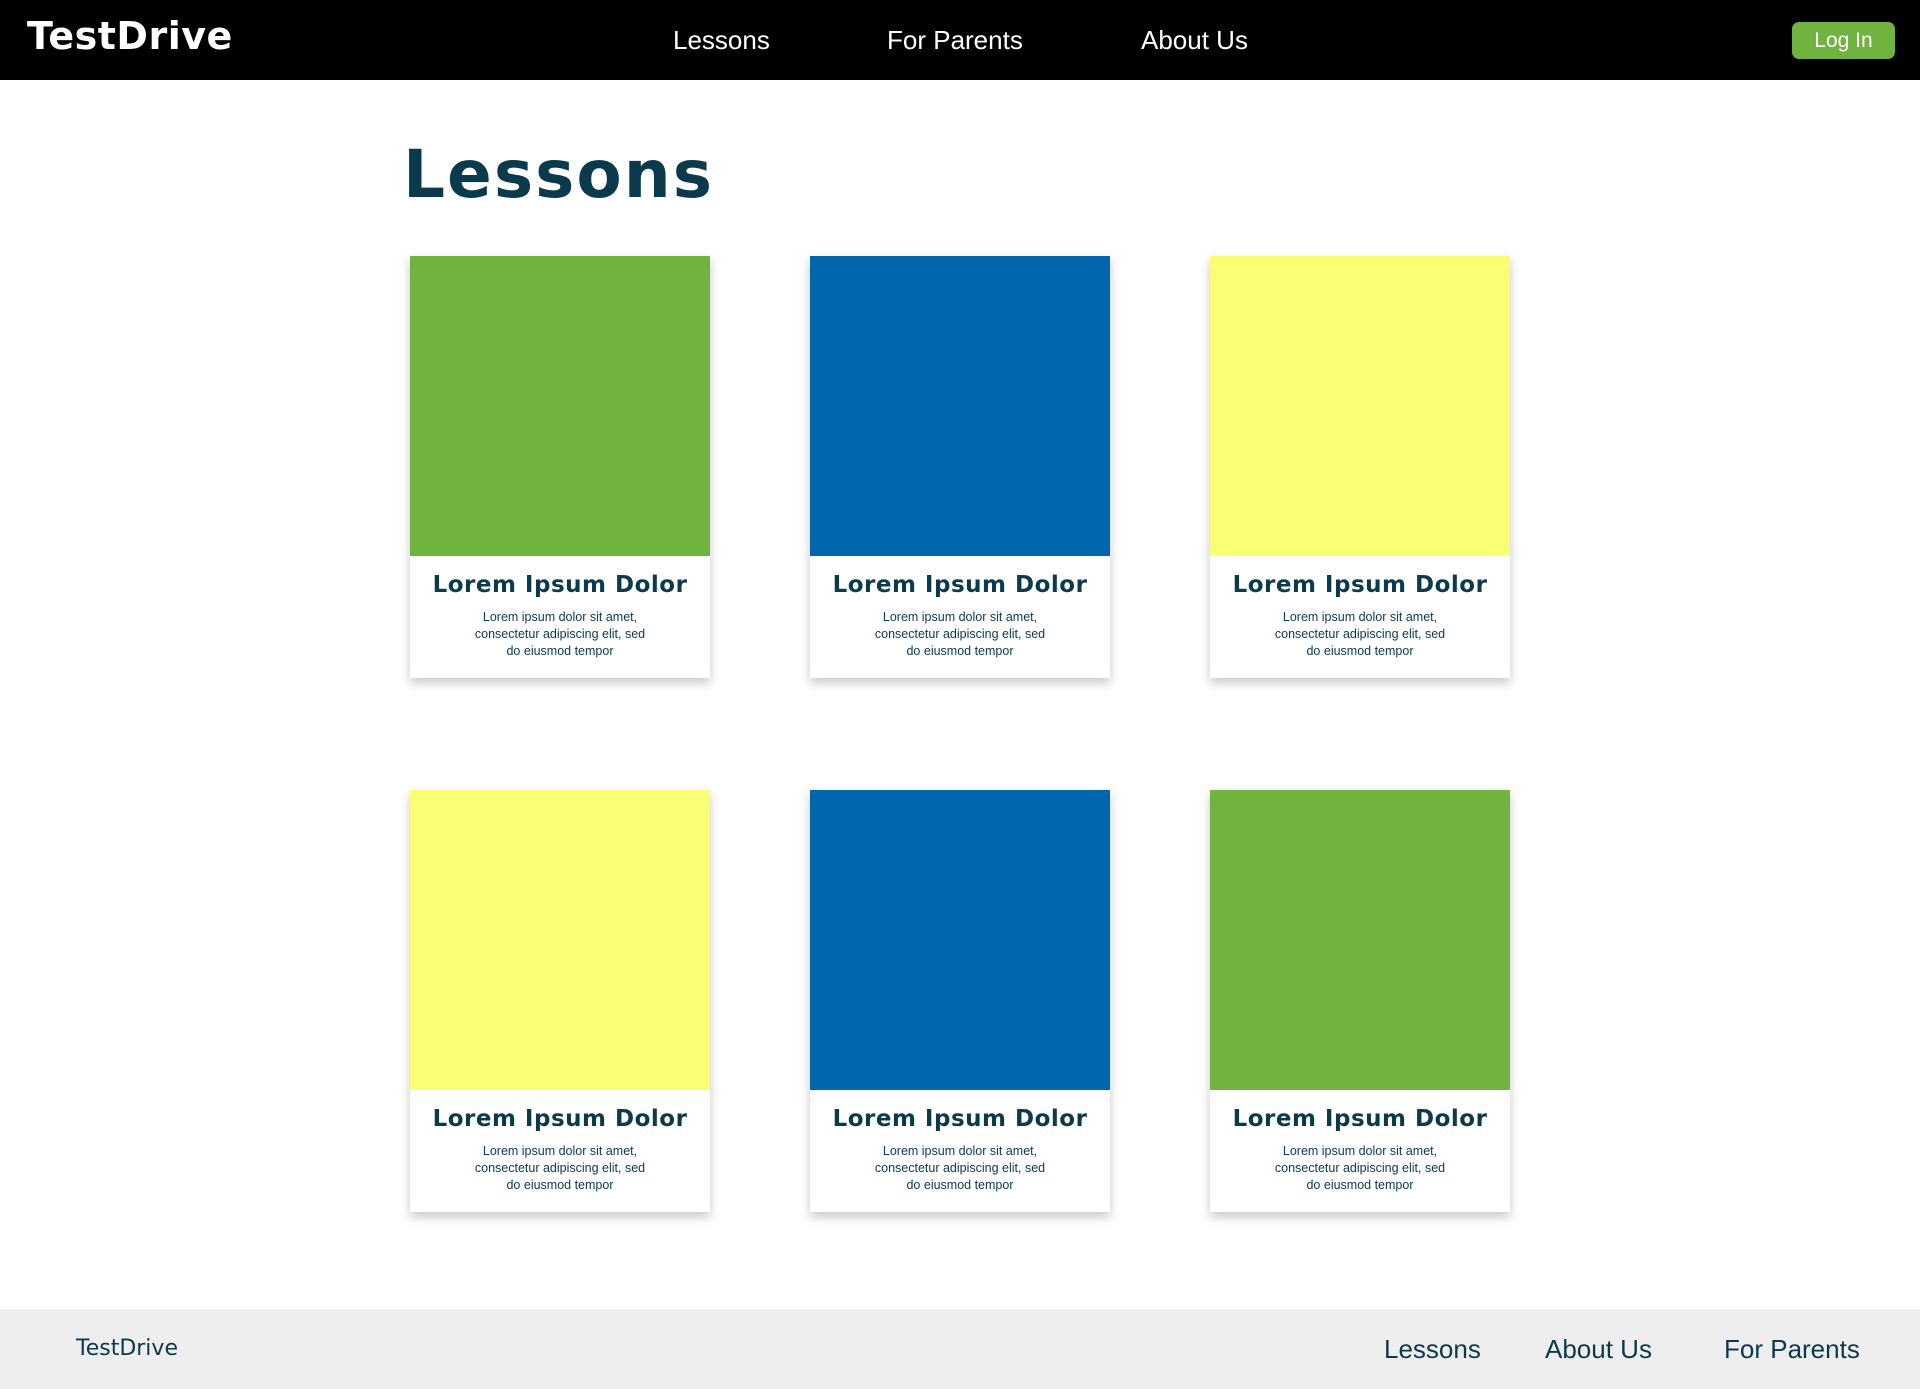  What do you see at coordinates (127, 1349) in the screenshot?
I see `footer-brand: TestDrive` at bounding box center [127, 1349].